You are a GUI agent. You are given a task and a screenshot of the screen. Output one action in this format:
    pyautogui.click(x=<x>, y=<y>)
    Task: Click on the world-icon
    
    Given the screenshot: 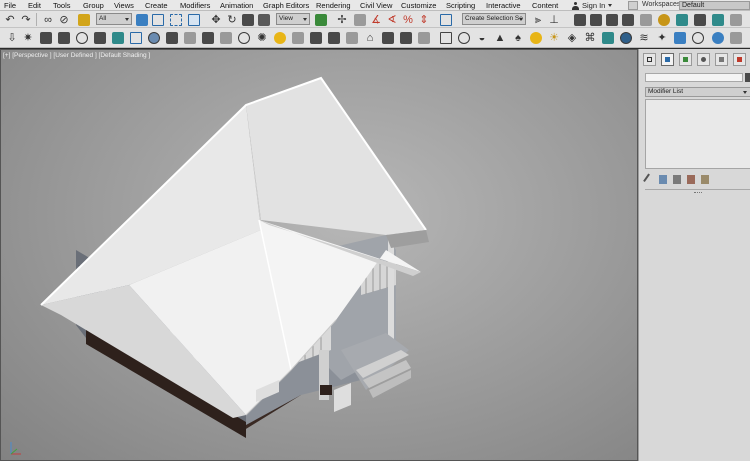 What is the action you would take?
    pyautogui.click(x=626, y=38)
    